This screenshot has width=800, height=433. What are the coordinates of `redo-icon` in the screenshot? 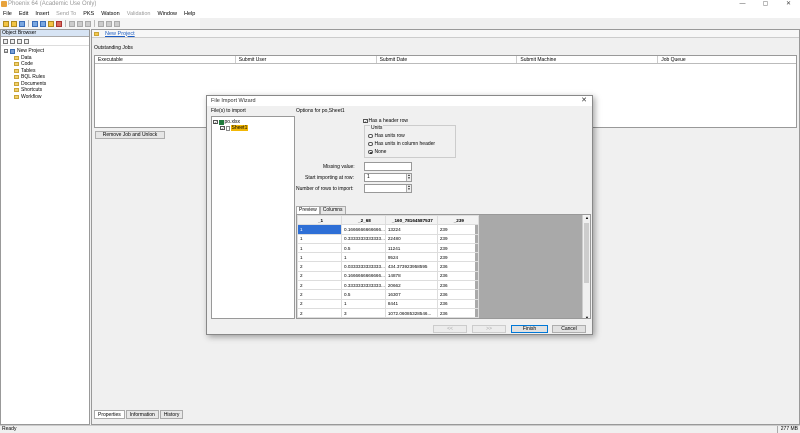 It's located at (109, 23).